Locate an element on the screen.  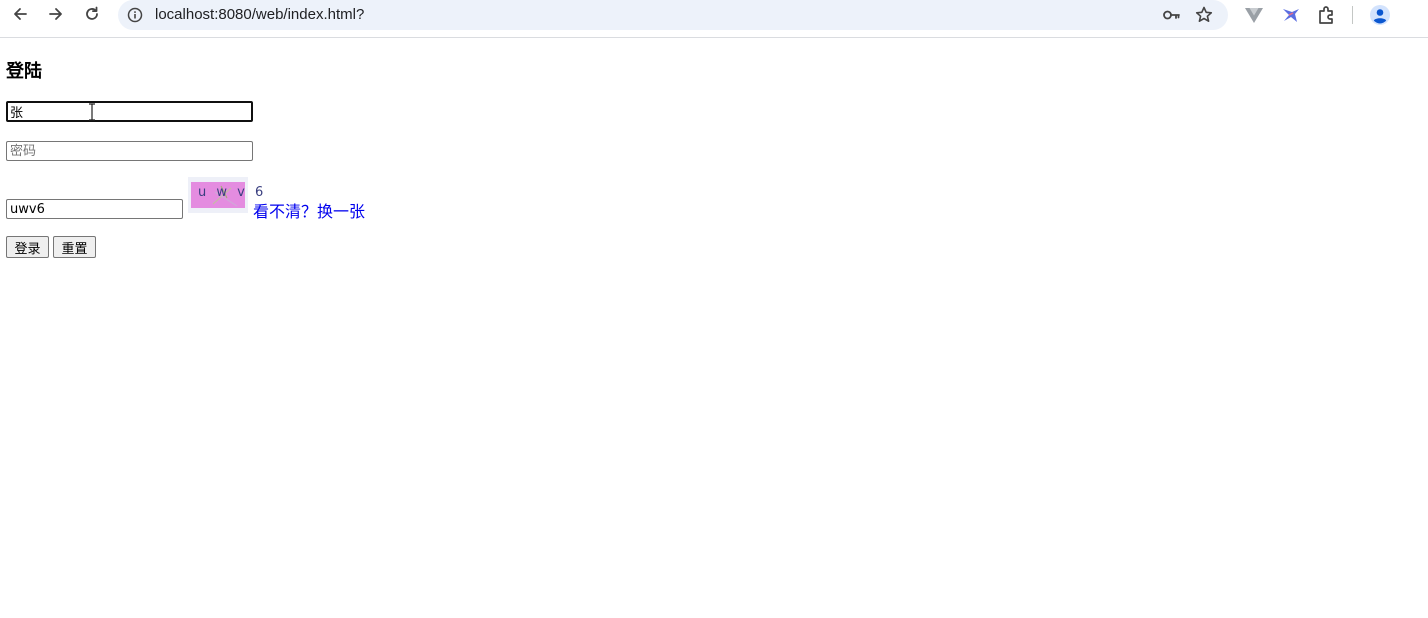
site-info-icon is located at coordinates (135, 15).